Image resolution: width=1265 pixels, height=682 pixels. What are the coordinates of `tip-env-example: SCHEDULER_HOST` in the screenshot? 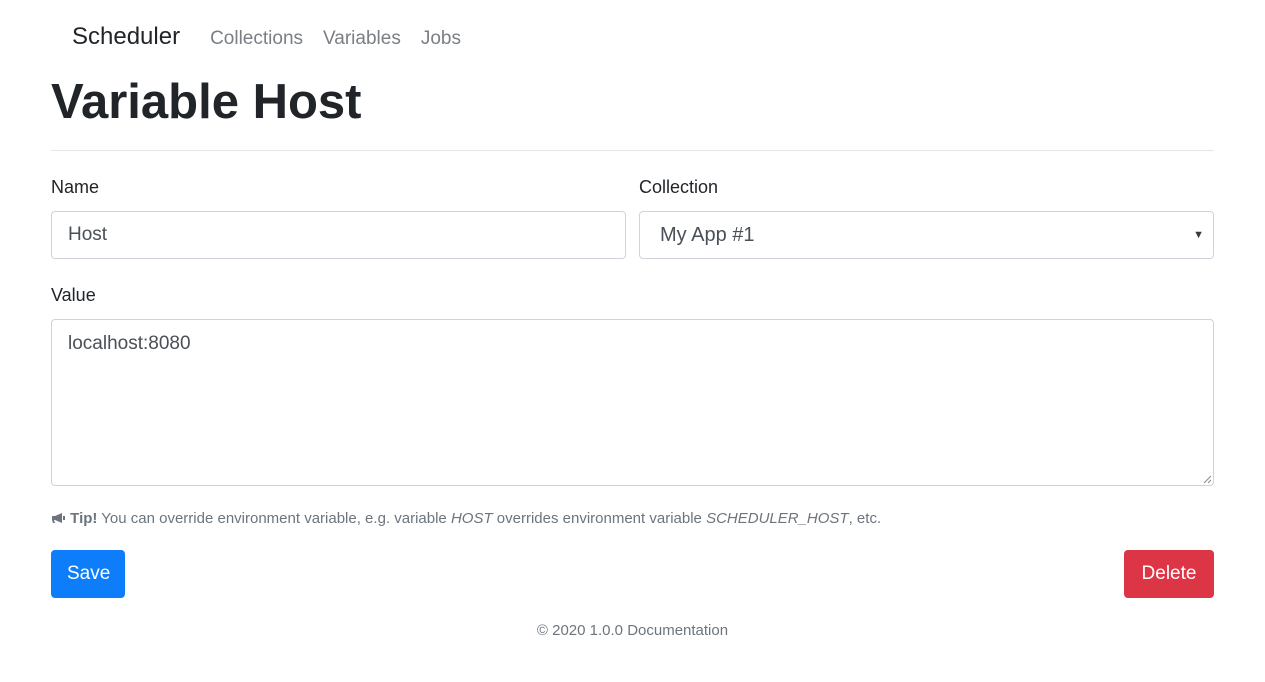 It's located at (777, 518).